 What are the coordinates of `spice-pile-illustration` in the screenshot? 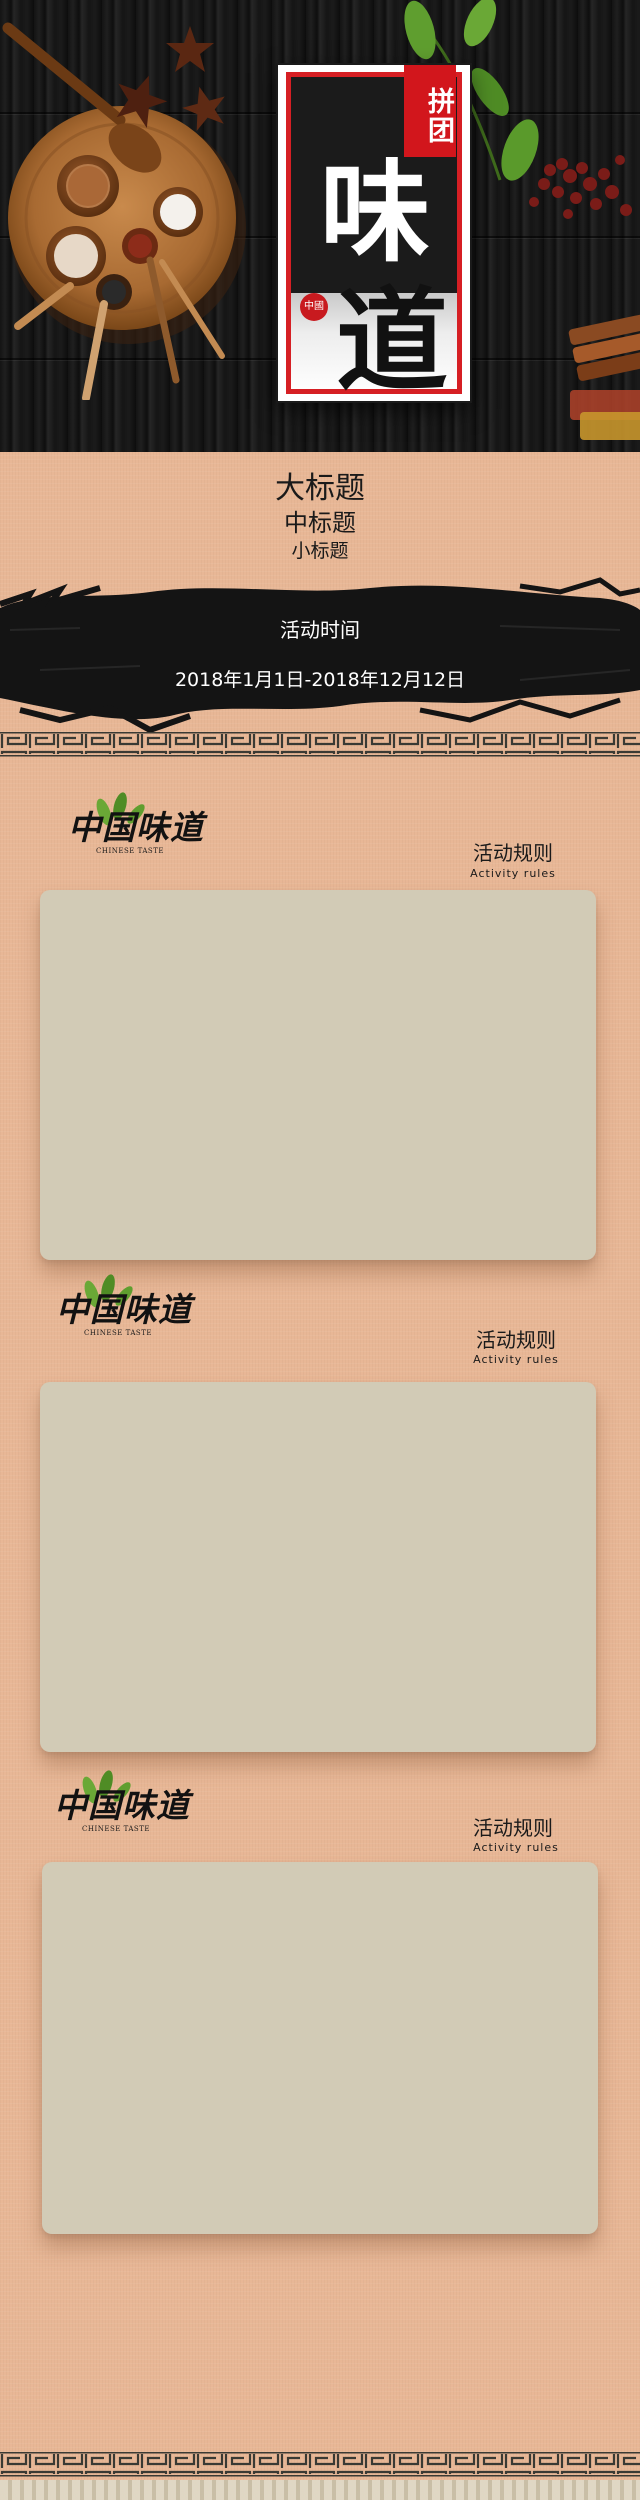 It's located at (584, 297).